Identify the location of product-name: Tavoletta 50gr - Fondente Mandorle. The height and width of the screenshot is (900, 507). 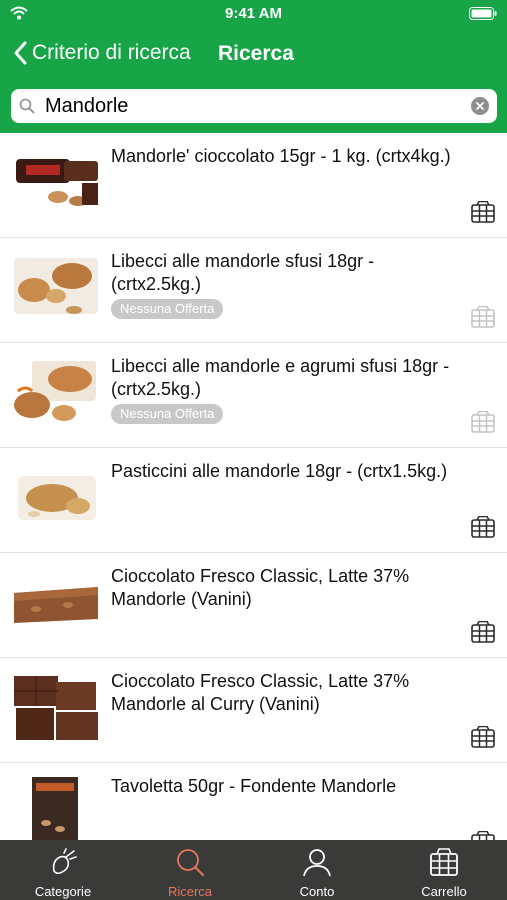
(283, 786).